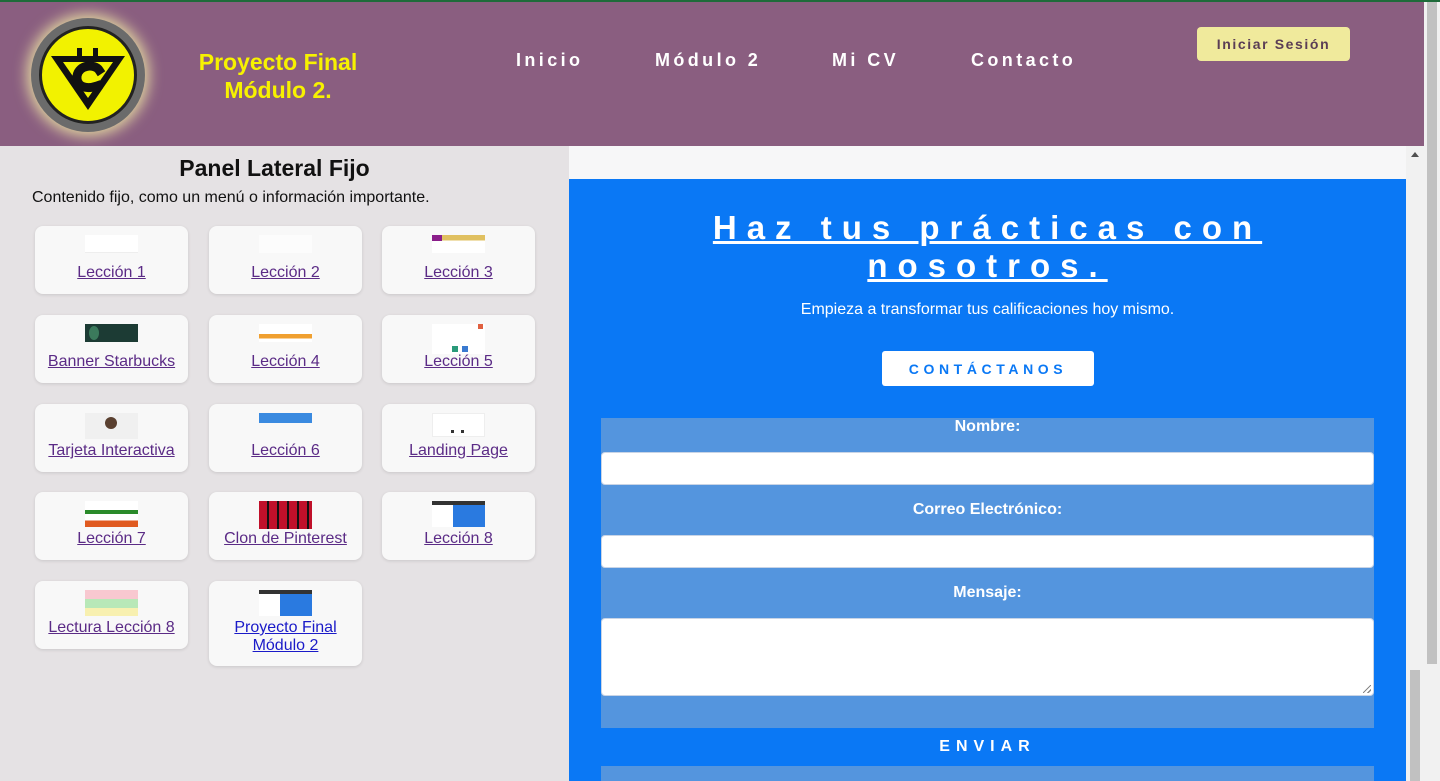 This screenshot has height=781, width=1440. What do you see at coordinates (458, 539) in the screenshot?
I see `lesson-link: Lección 8` at bounding box center [458, 539].